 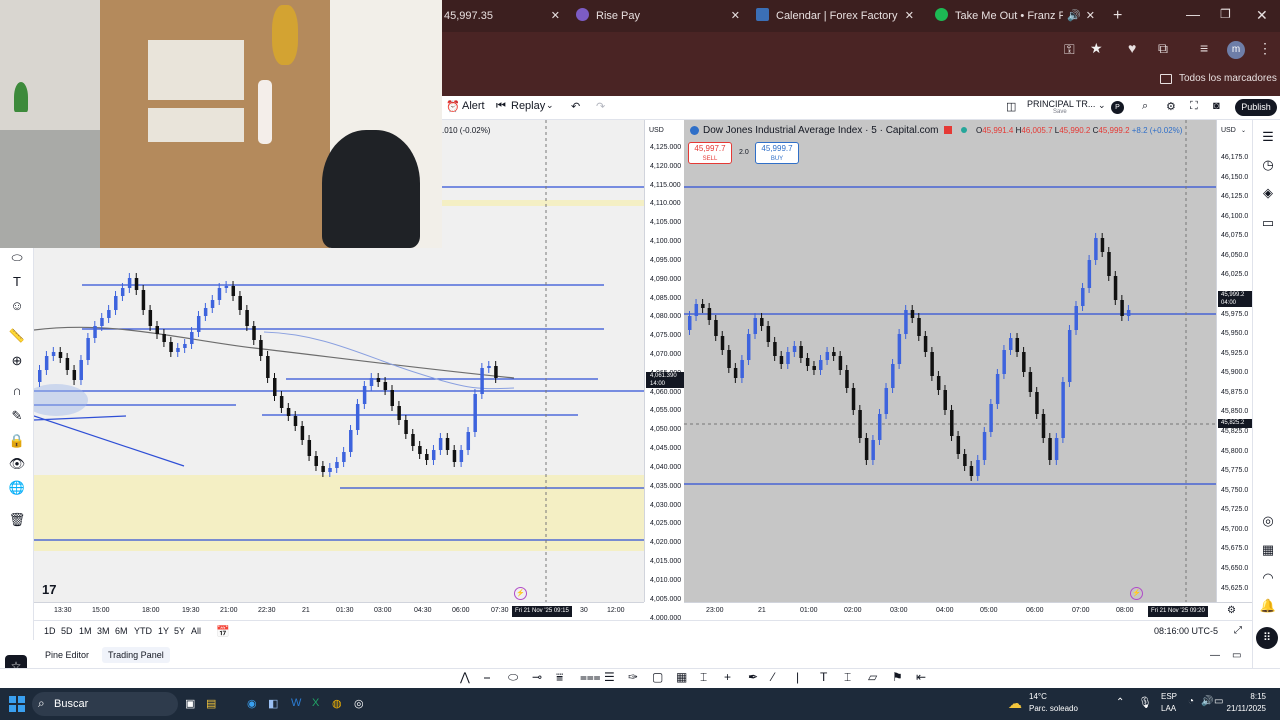 What do you see at coordinates (17, 521) in the screenshot?
I see `trash-icon: 🗑` at bounding box center [17, 521].